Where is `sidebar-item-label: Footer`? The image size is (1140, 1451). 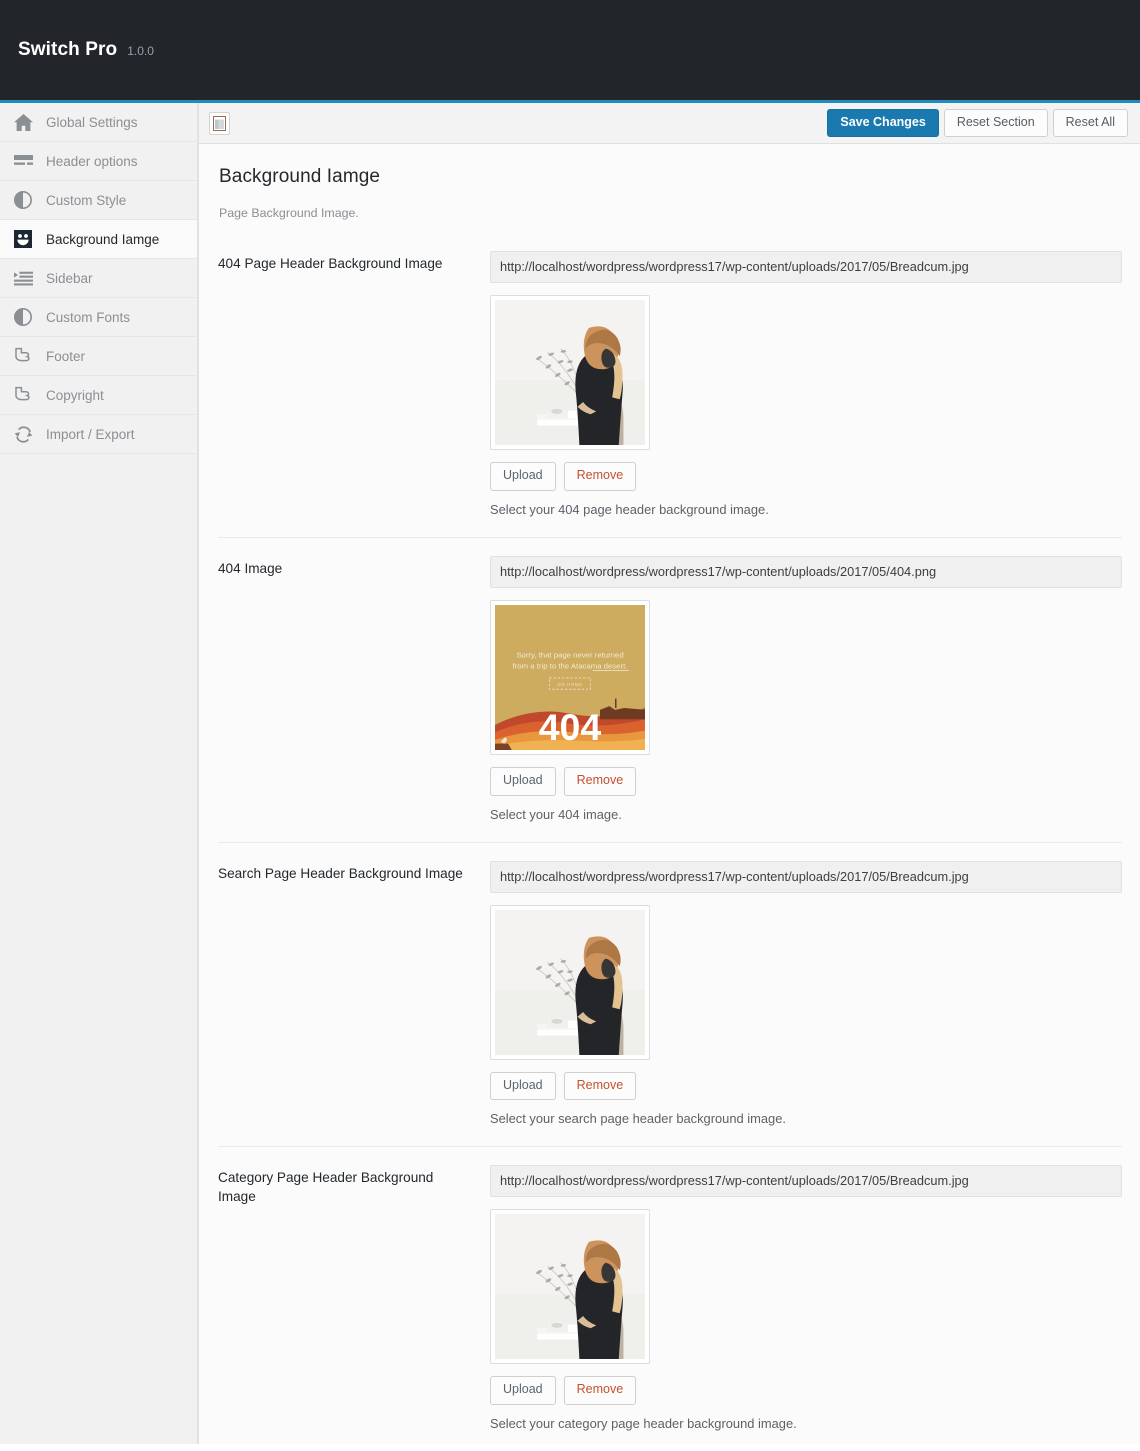 sidebar-item-label: Footer is located at coordinates (66, 356).